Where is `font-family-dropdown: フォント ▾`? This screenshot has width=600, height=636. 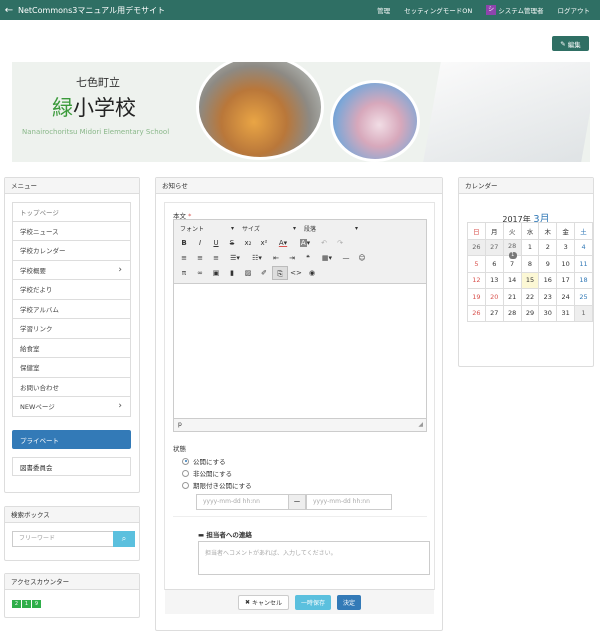 font-family-dropdown: フォント ▾ is located at coordinates (207, 228).